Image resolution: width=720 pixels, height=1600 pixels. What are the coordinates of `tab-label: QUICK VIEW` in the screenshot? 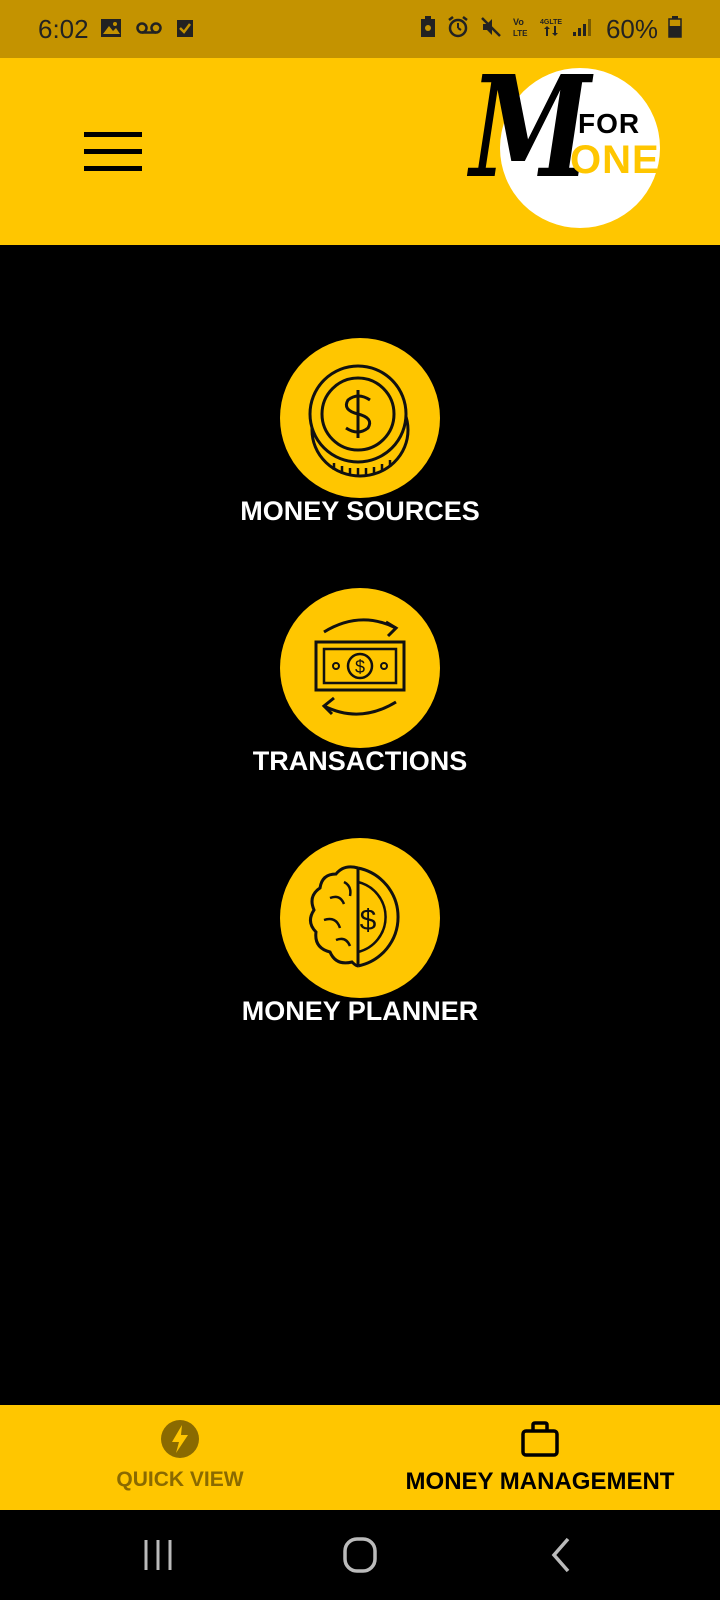 It's located at (180, 1479).